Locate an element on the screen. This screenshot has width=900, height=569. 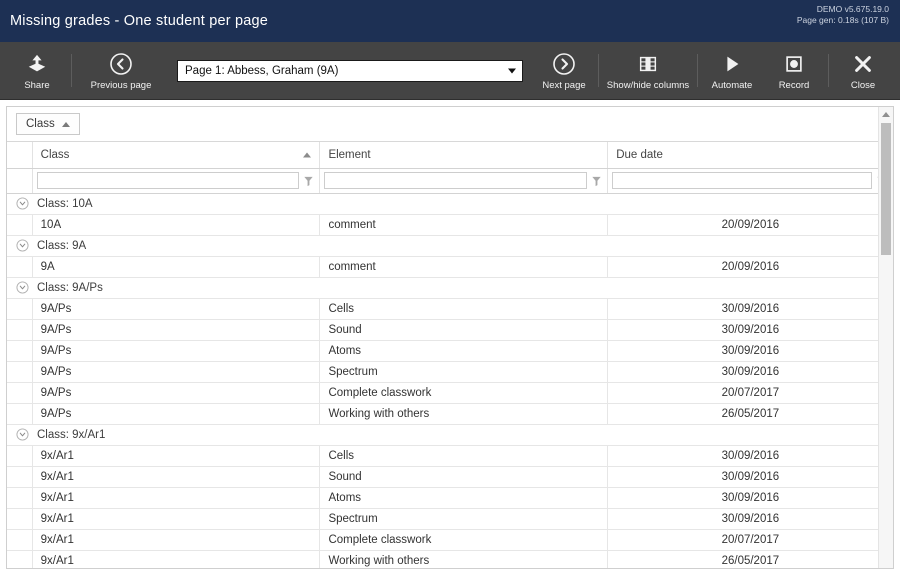
cell-element: Working with others is located at coordinates (464, 559).